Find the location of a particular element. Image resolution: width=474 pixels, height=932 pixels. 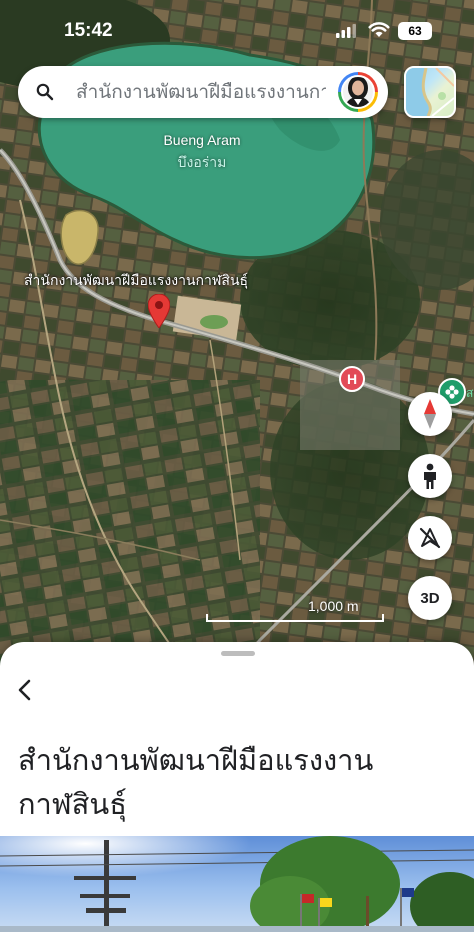

hospital-marker-icon: H is located at coordinates (352, 379).